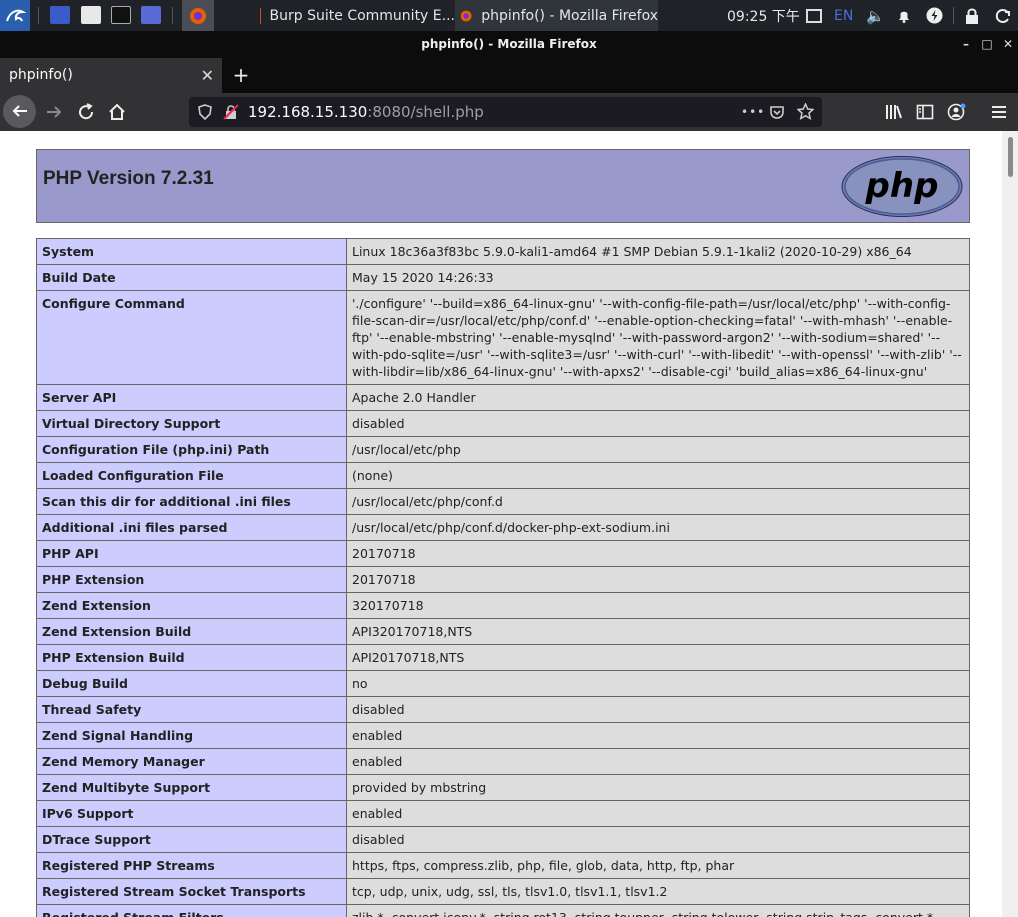  I want to click on tracking-protection-shield-icon, so click(205, 114).